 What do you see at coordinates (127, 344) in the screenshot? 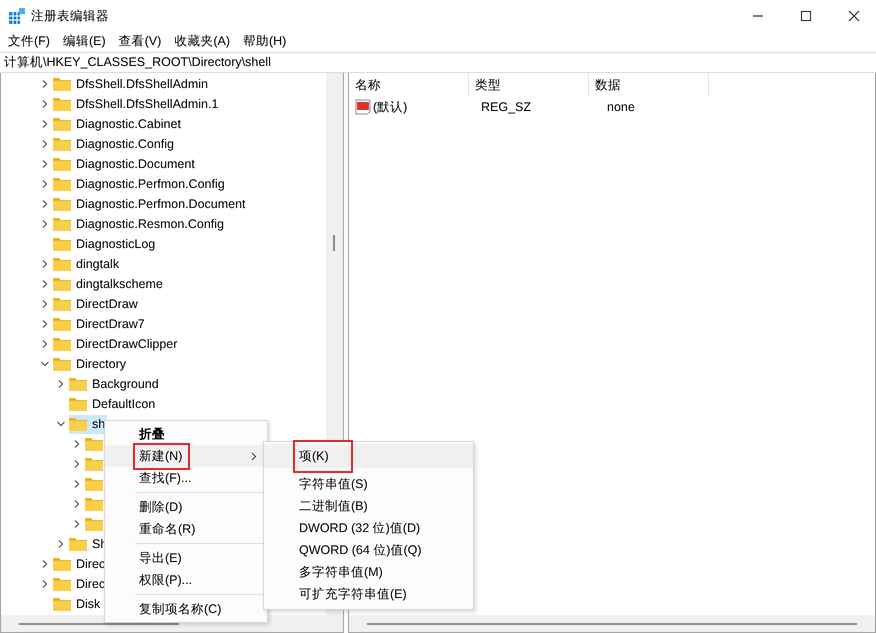
I see `tree-item: DirectDrawClipper` at bounding box center [127, 344].